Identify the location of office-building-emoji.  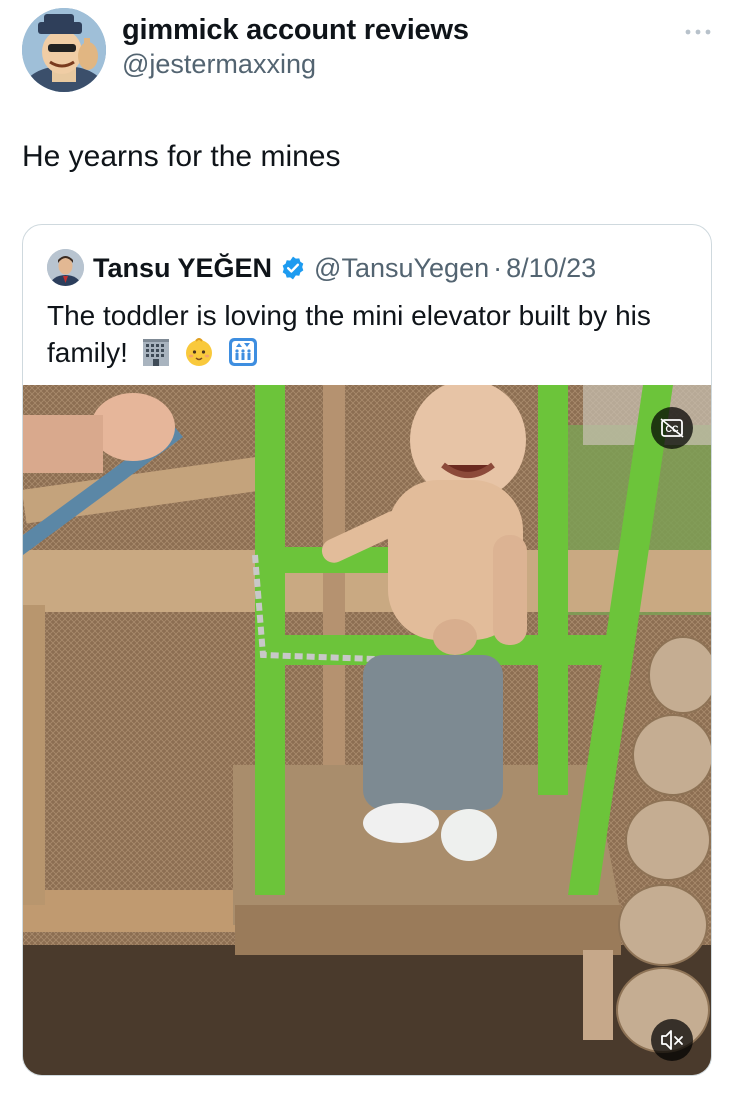
(155, 352).